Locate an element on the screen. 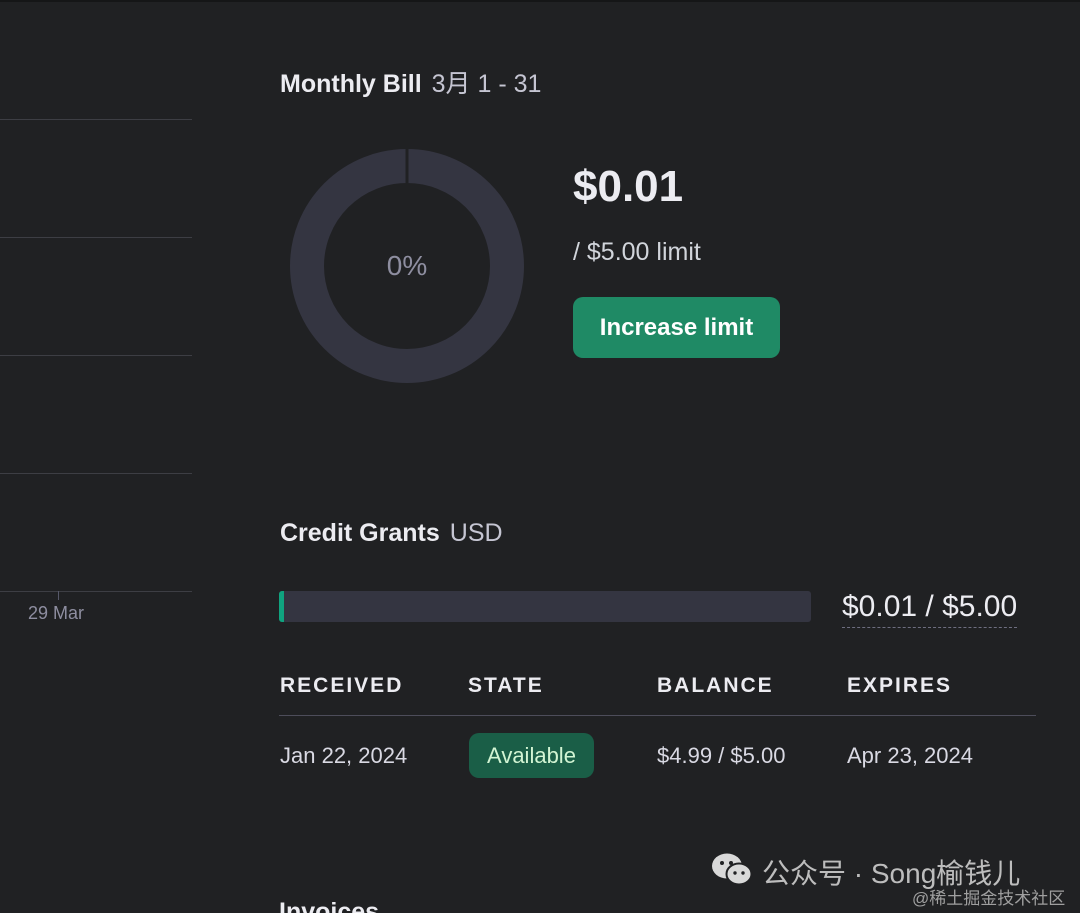 The image size is (1080, 913). usage-donut: 0% is located at coordinates (407, 266).